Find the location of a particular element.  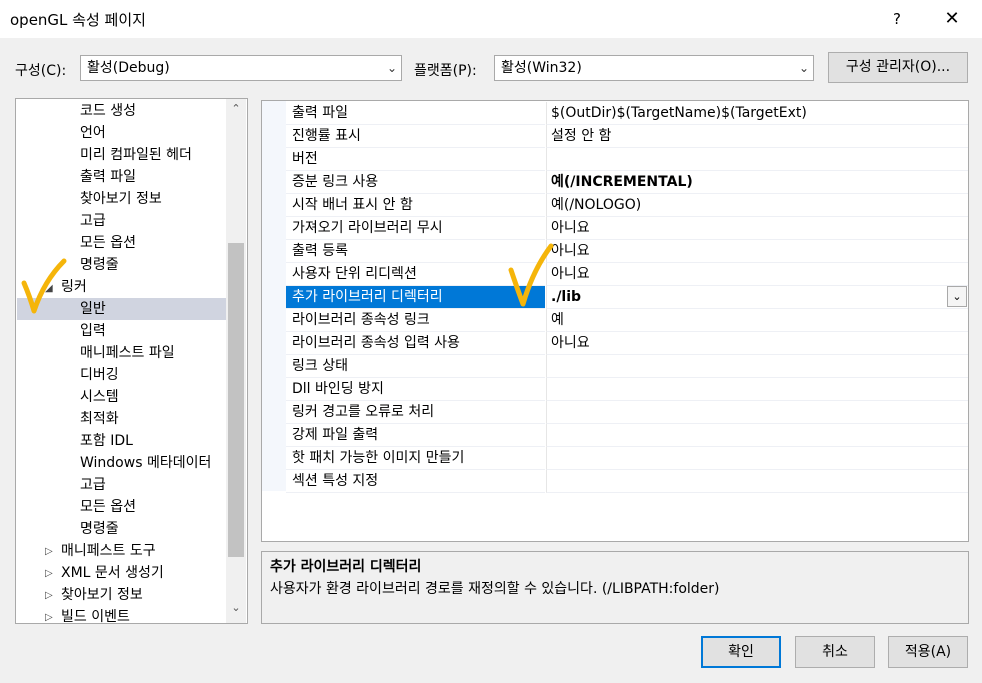

config-select: 활성(Debug) ⌄ is located at coordinates (241, 68).